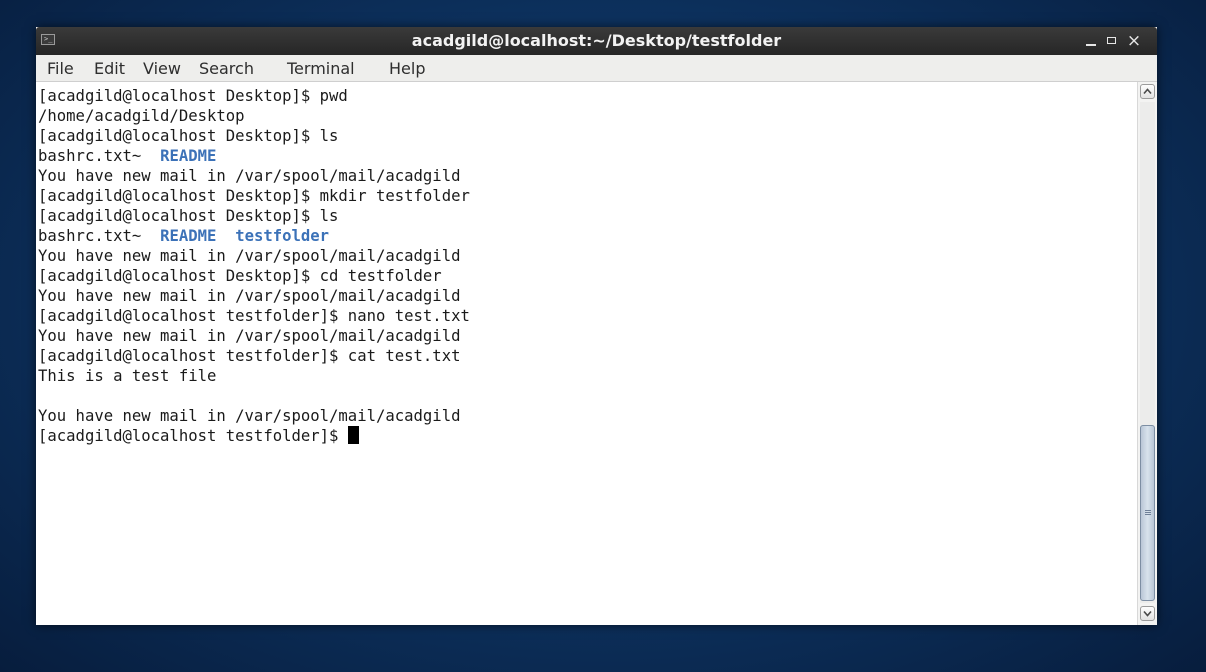 This screenshot has width=1206, height=672. I want to click on scroll-thumb, so click(1147, 513).